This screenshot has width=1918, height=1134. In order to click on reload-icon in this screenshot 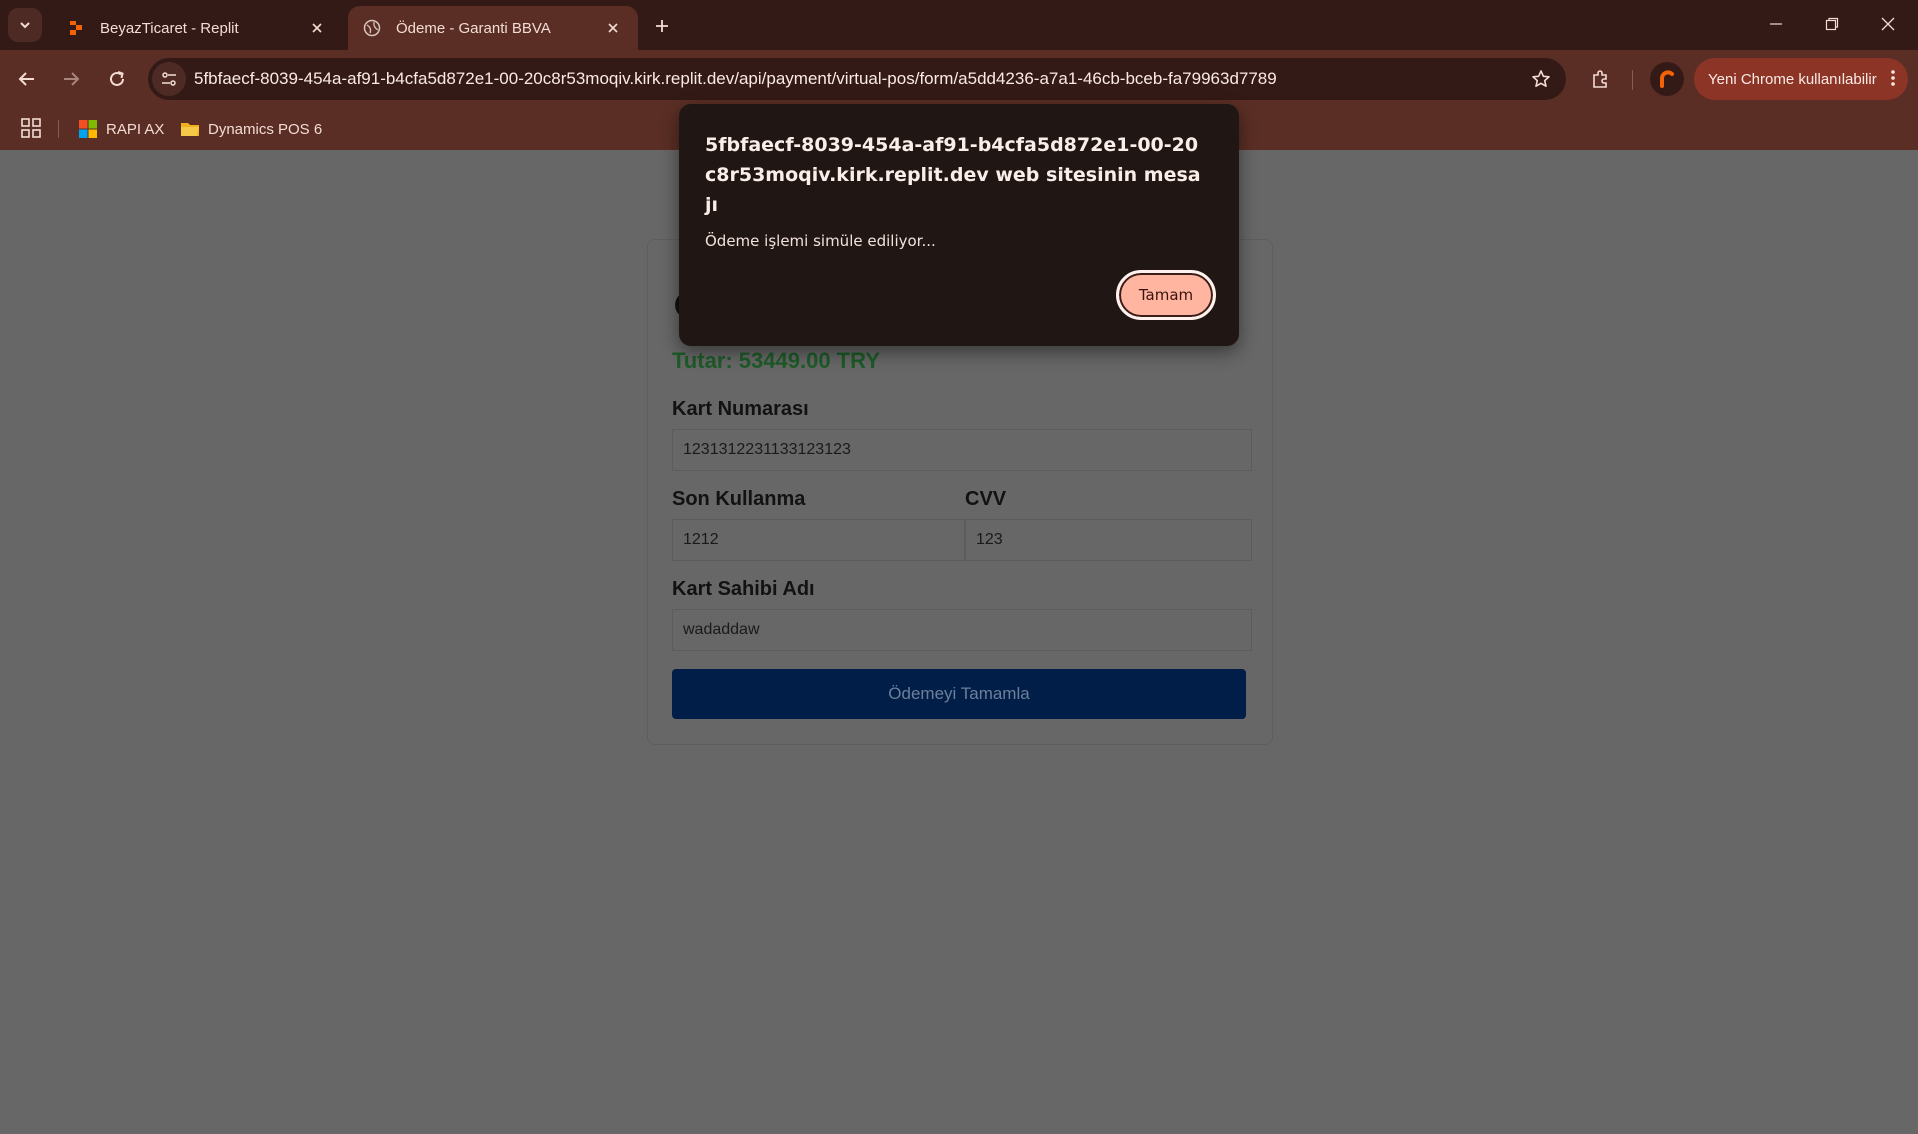, I will do `click(117, 78)`.